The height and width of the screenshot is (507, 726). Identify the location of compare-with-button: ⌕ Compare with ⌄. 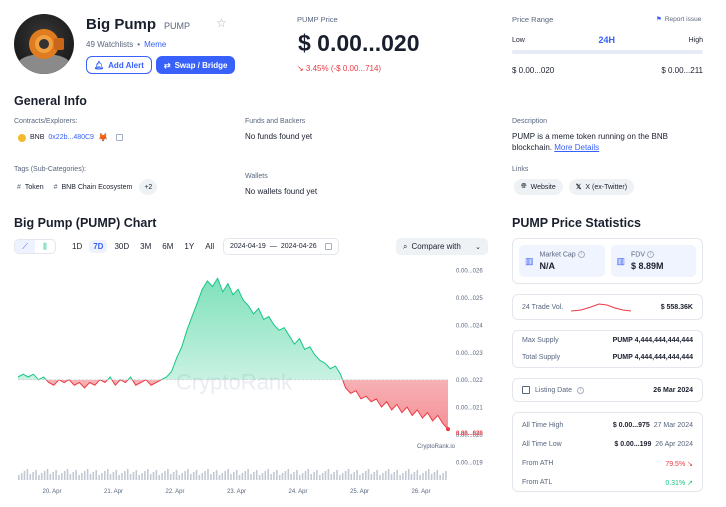
(442, 246).